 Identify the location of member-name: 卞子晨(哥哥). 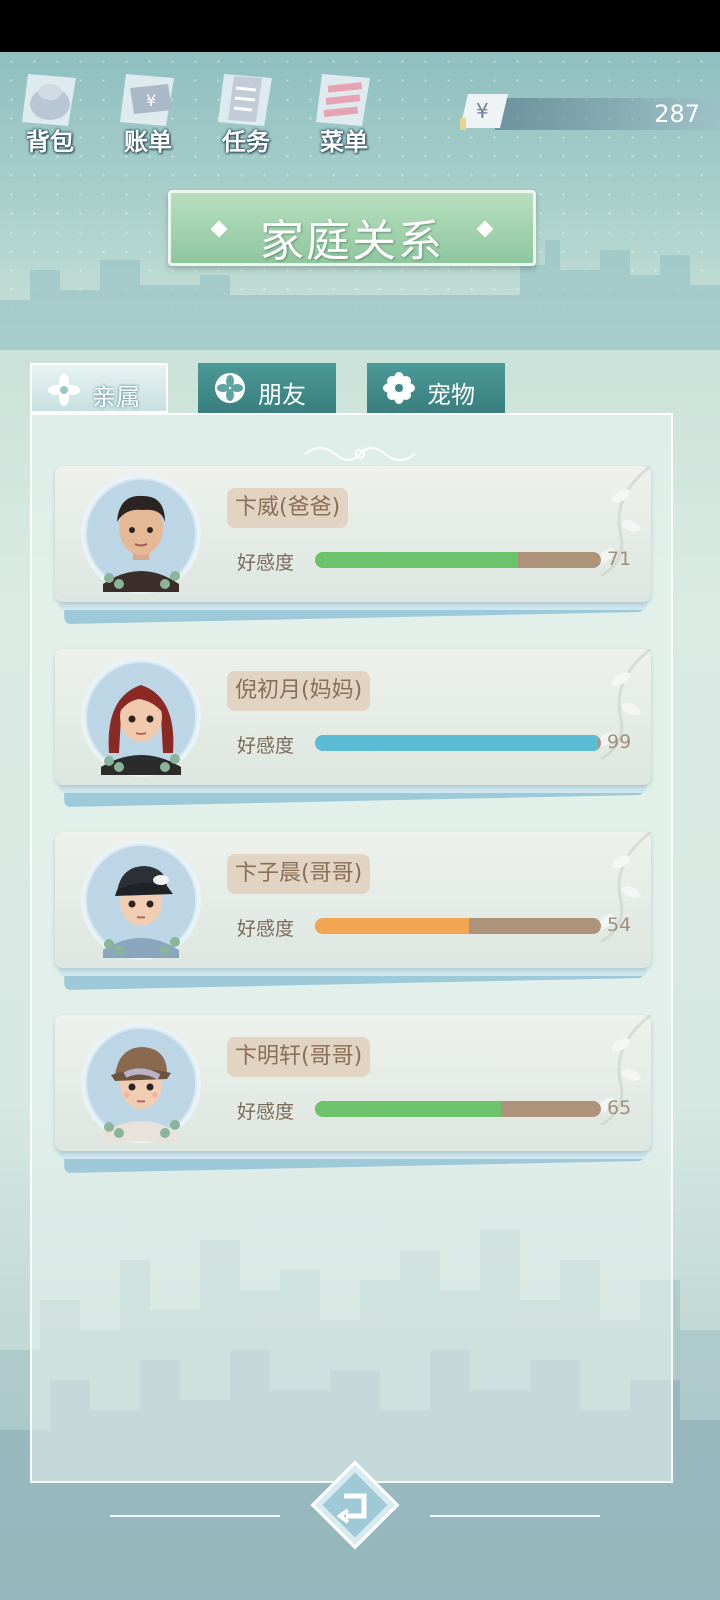
(299, 874).